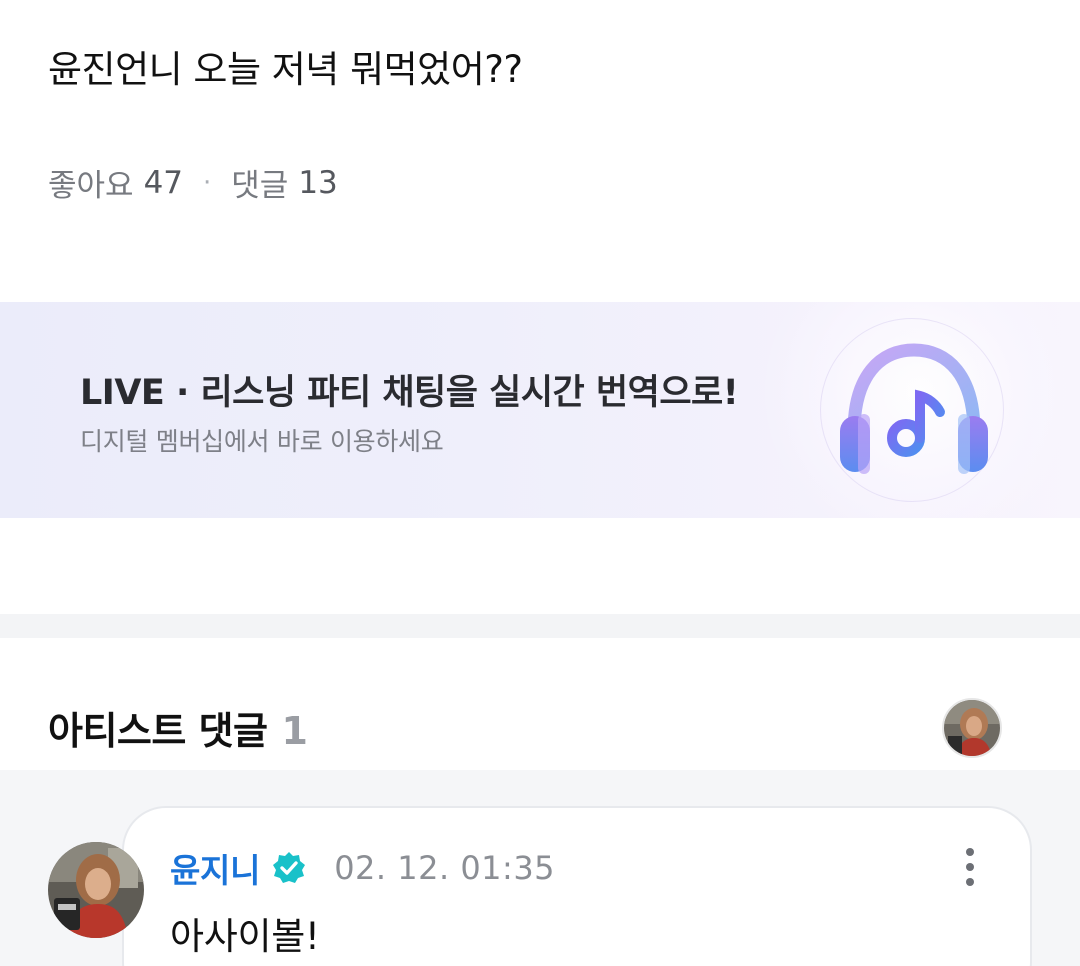  Describe the element at coordinates (318, 182) in the screenshot. I see `comments-count: 13` at that location.